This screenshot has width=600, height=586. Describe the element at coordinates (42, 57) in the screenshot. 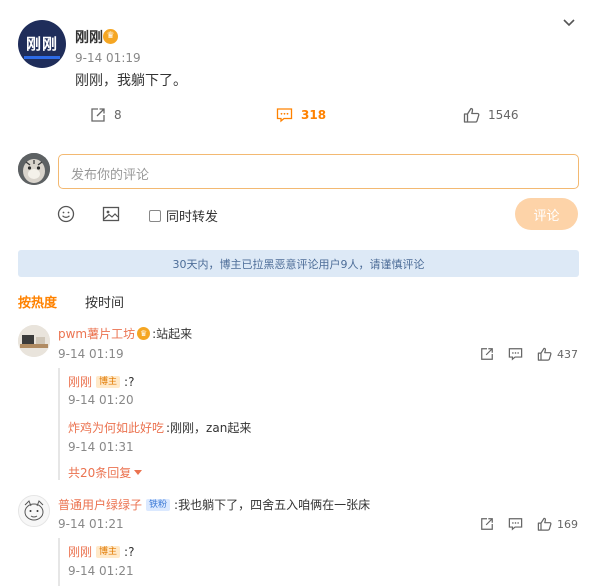

I see `avatar-logo-stripe` at that location.